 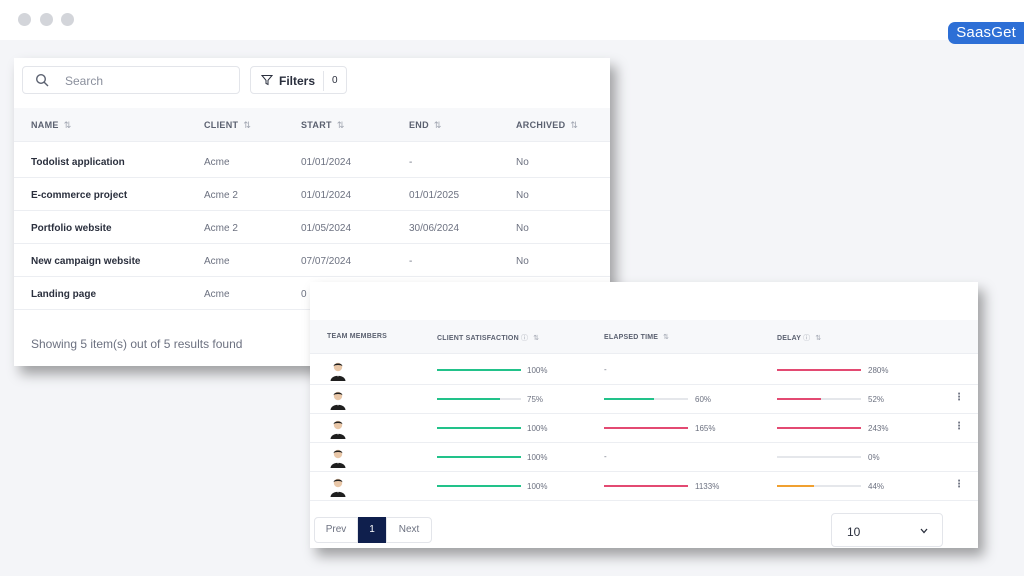 What do you see at coordinates (357, 336) in the screenshot?
I see `column-header-team-members: TEAM MEMBERS` at bounding box center [357, 336].